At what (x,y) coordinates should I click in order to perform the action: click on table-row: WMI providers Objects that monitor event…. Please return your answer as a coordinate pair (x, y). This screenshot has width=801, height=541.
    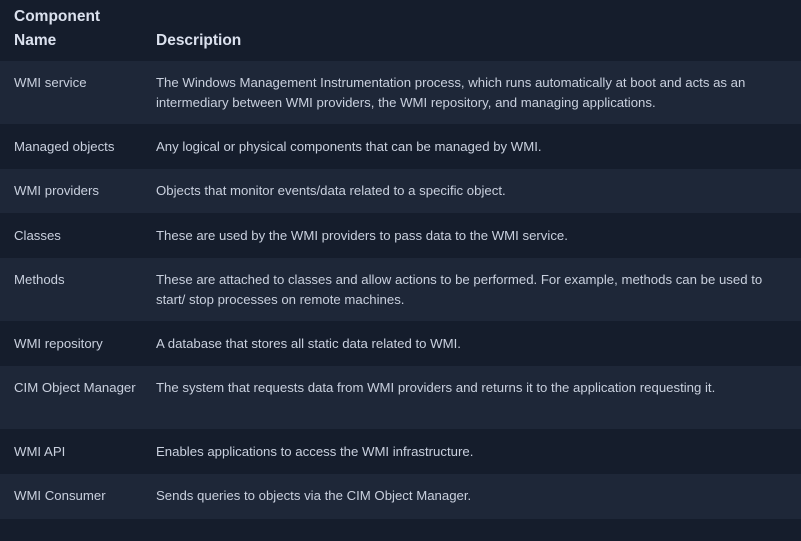
    Looking at the image, I should click on (400, 191).